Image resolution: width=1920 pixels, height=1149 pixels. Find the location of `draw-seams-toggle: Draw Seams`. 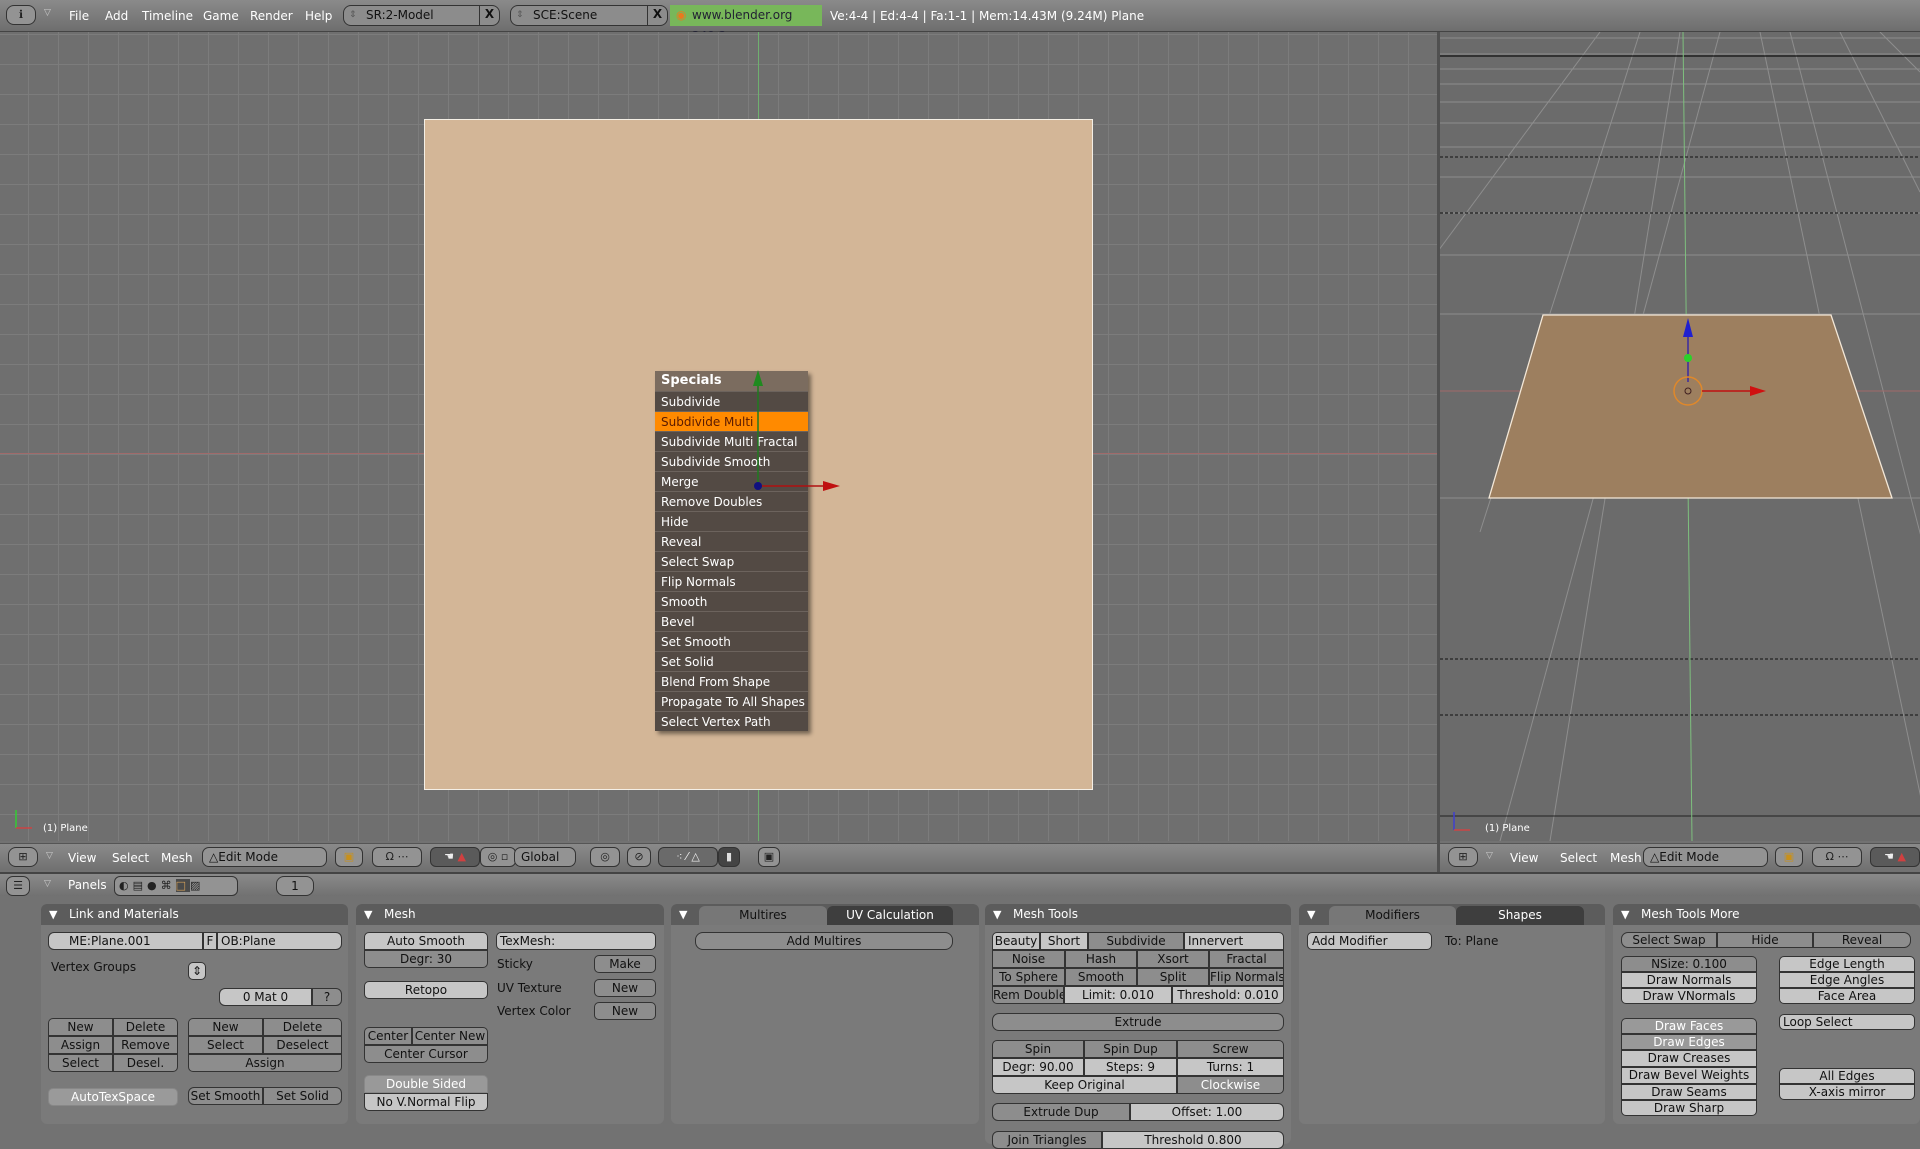

draw-seams-toggle: Draw Seams is located at coordinates (1689, 1092).